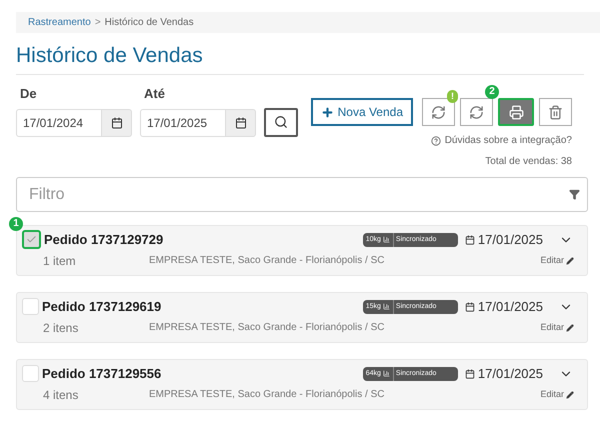  I want to click on breadcrumb-link: Rastreamento, so click(59, 22).